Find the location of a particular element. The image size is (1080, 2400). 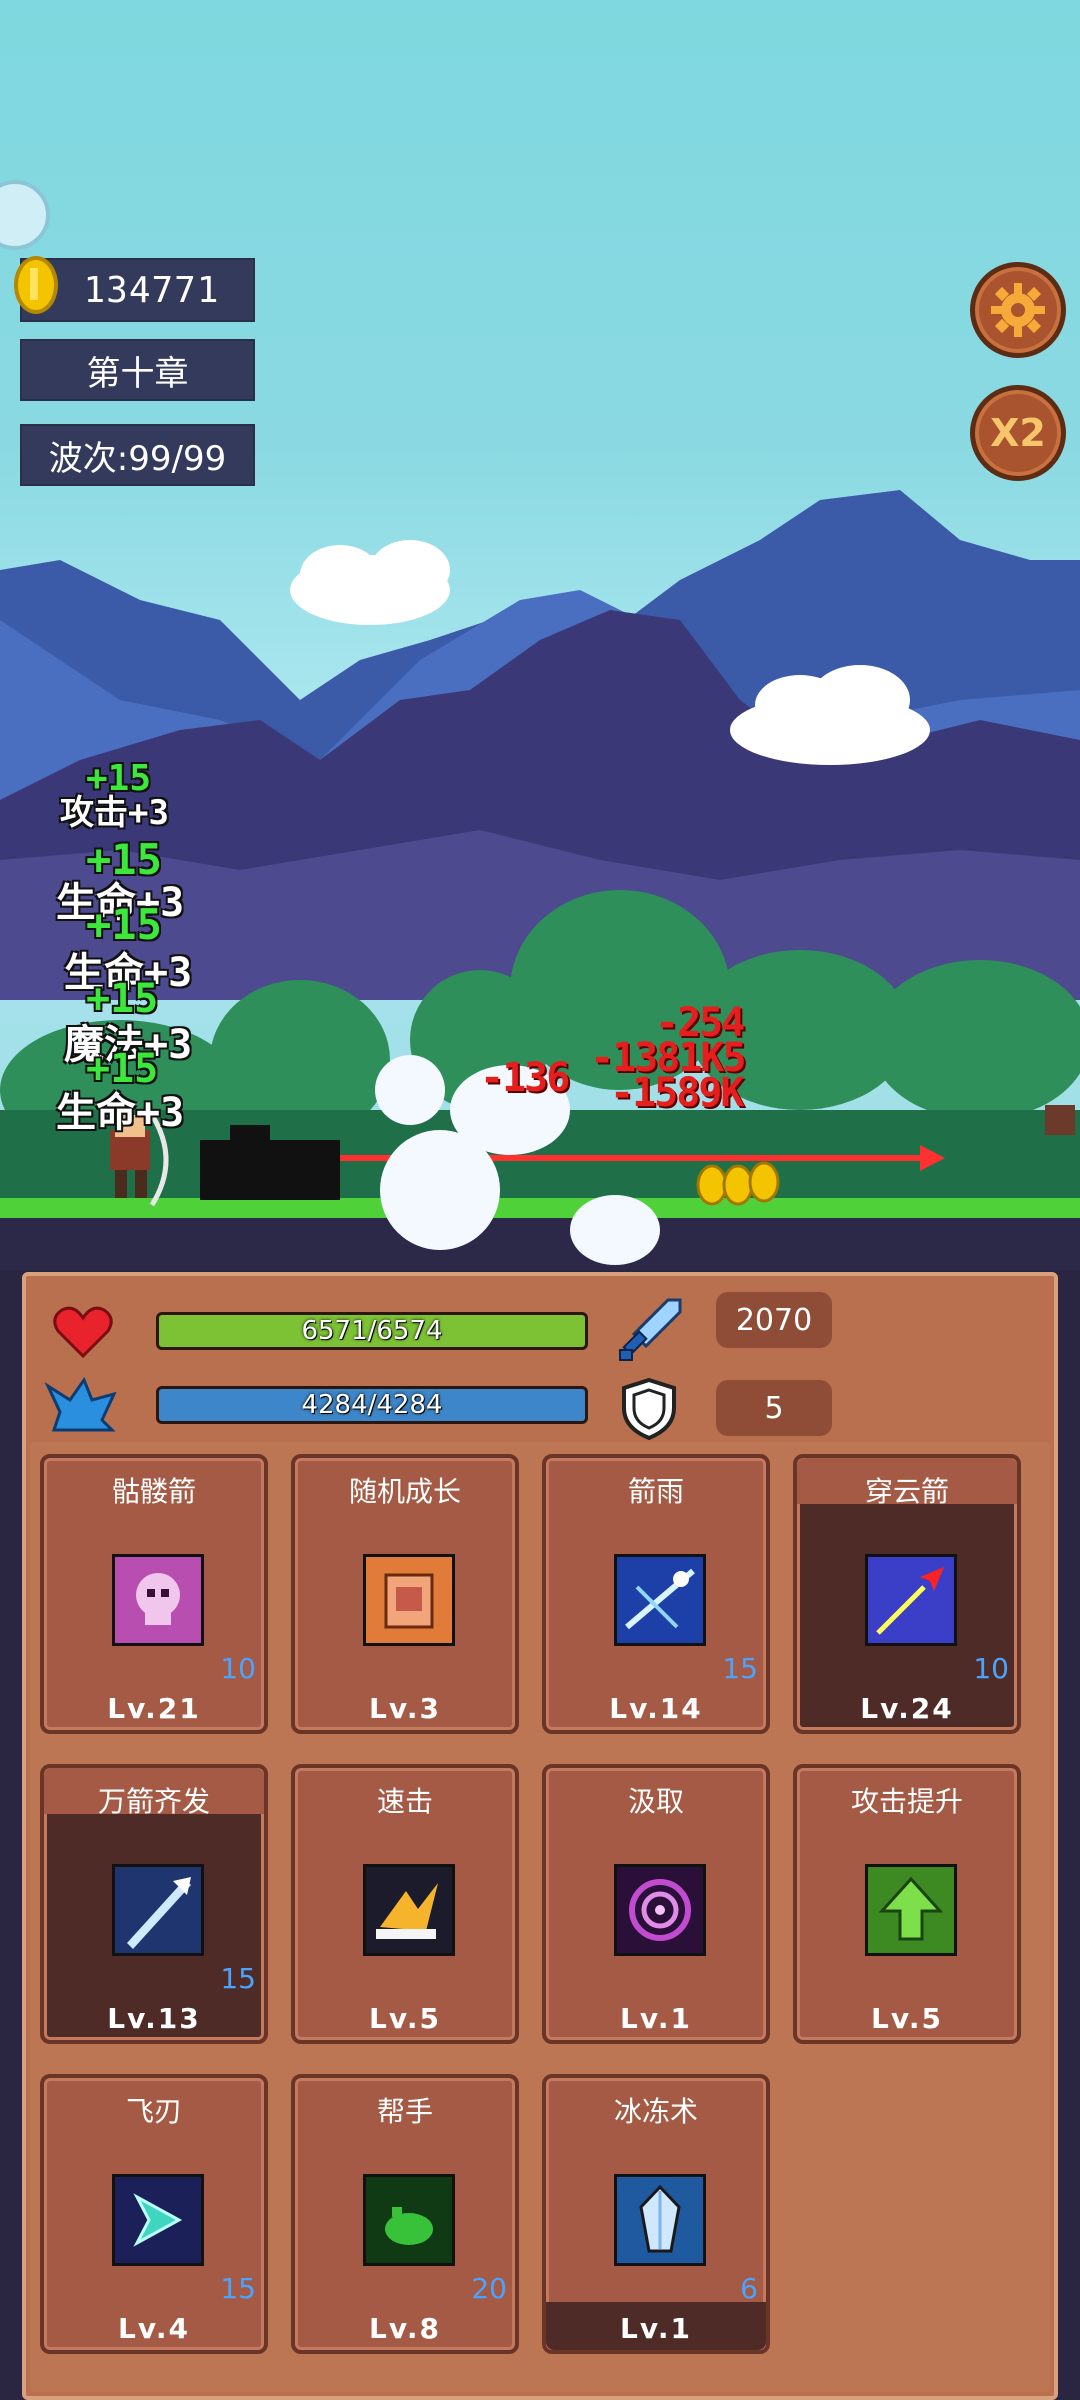

skill-name: 随机成长 is located at coordinates (404, 1491).